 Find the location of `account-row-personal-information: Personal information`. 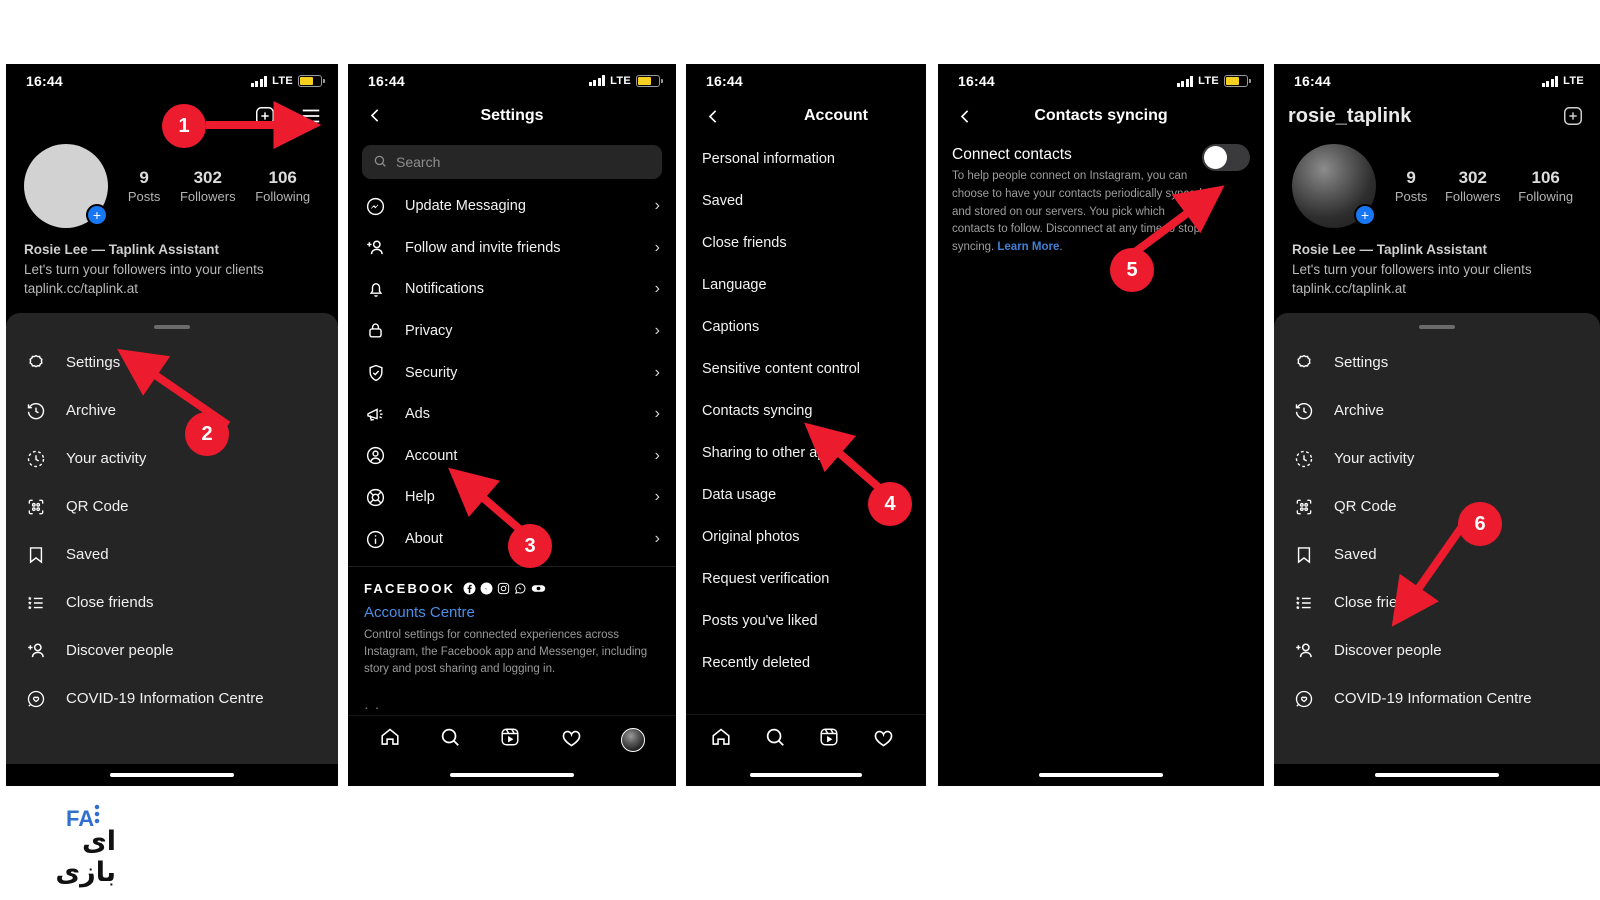

account-row-personal-information: Personal information is located at coordinates (806, 159).